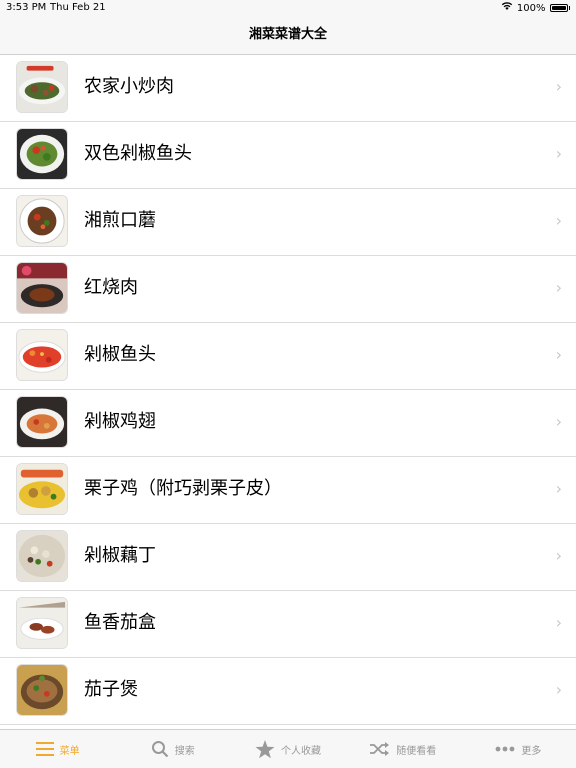 The image size is (576, 768). What do you see at coordinates (288, 9) in the screenshot?
I see `status-bar: 3:53 PM Thu Feb 21 100%` at bounding box center [288, 9].